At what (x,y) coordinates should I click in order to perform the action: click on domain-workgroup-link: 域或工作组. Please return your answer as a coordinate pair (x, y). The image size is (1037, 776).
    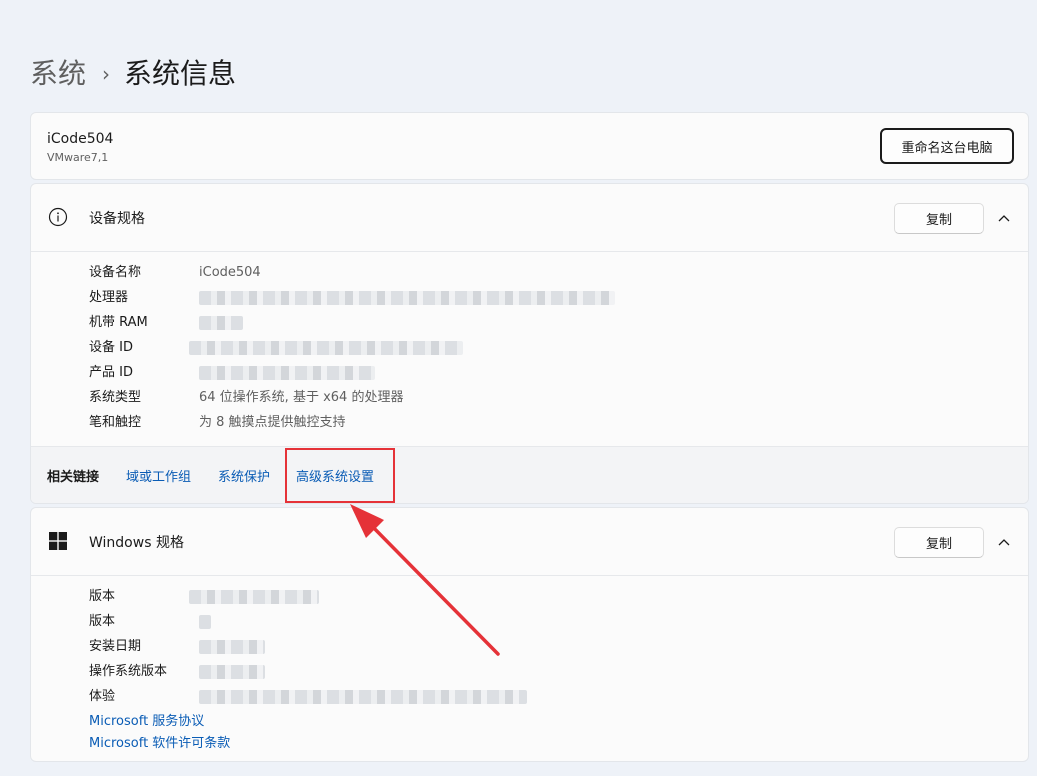
    Looking at the image, I should click on (158, 475).